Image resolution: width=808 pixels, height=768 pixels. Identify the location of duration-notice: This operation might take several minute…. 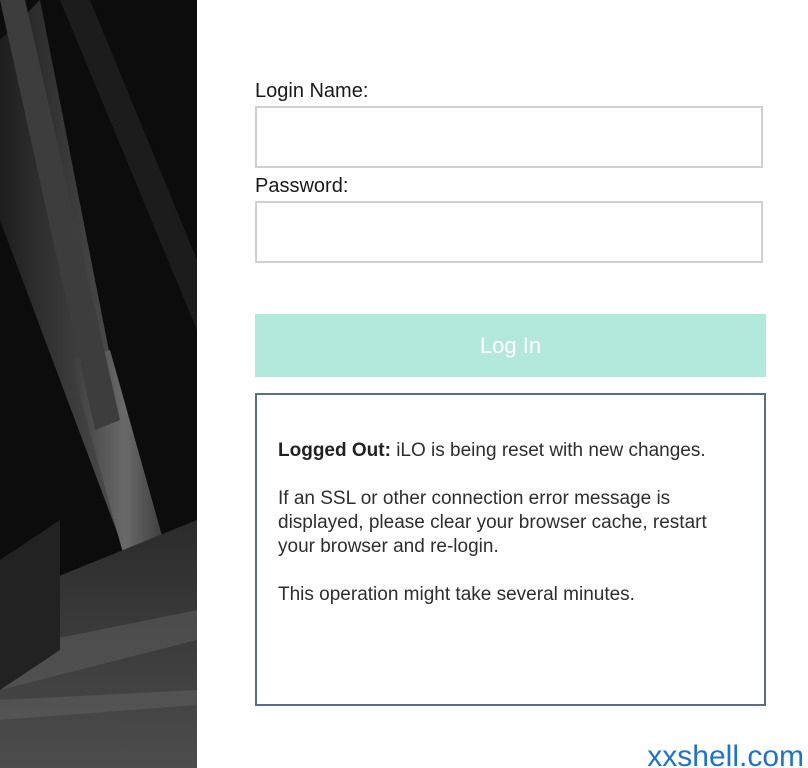
(456, 594).